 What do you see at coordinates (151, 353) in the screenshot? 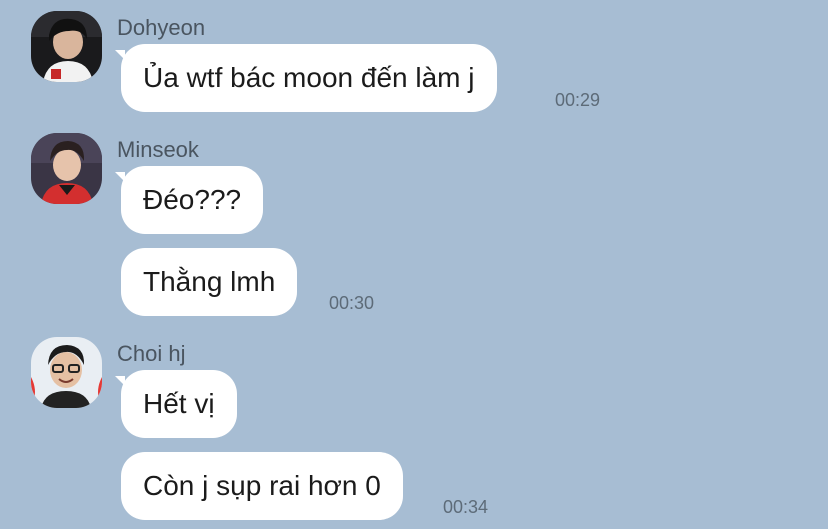
I see `sender-name: Choi hj` at bounding box center [151, 353].